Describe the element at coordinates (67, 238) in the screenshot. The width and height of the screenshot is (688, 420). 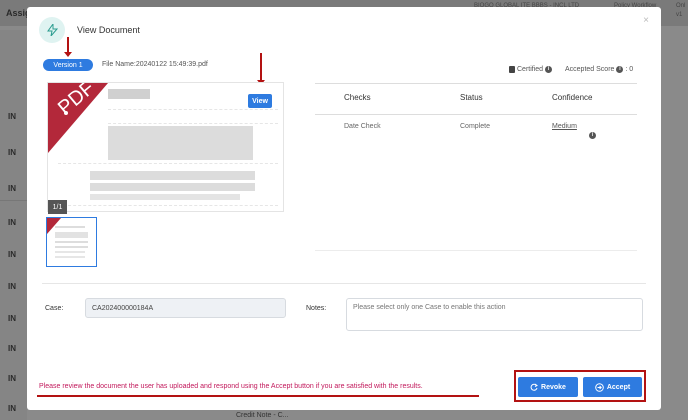
I see `thumbnail-preview` at that location.